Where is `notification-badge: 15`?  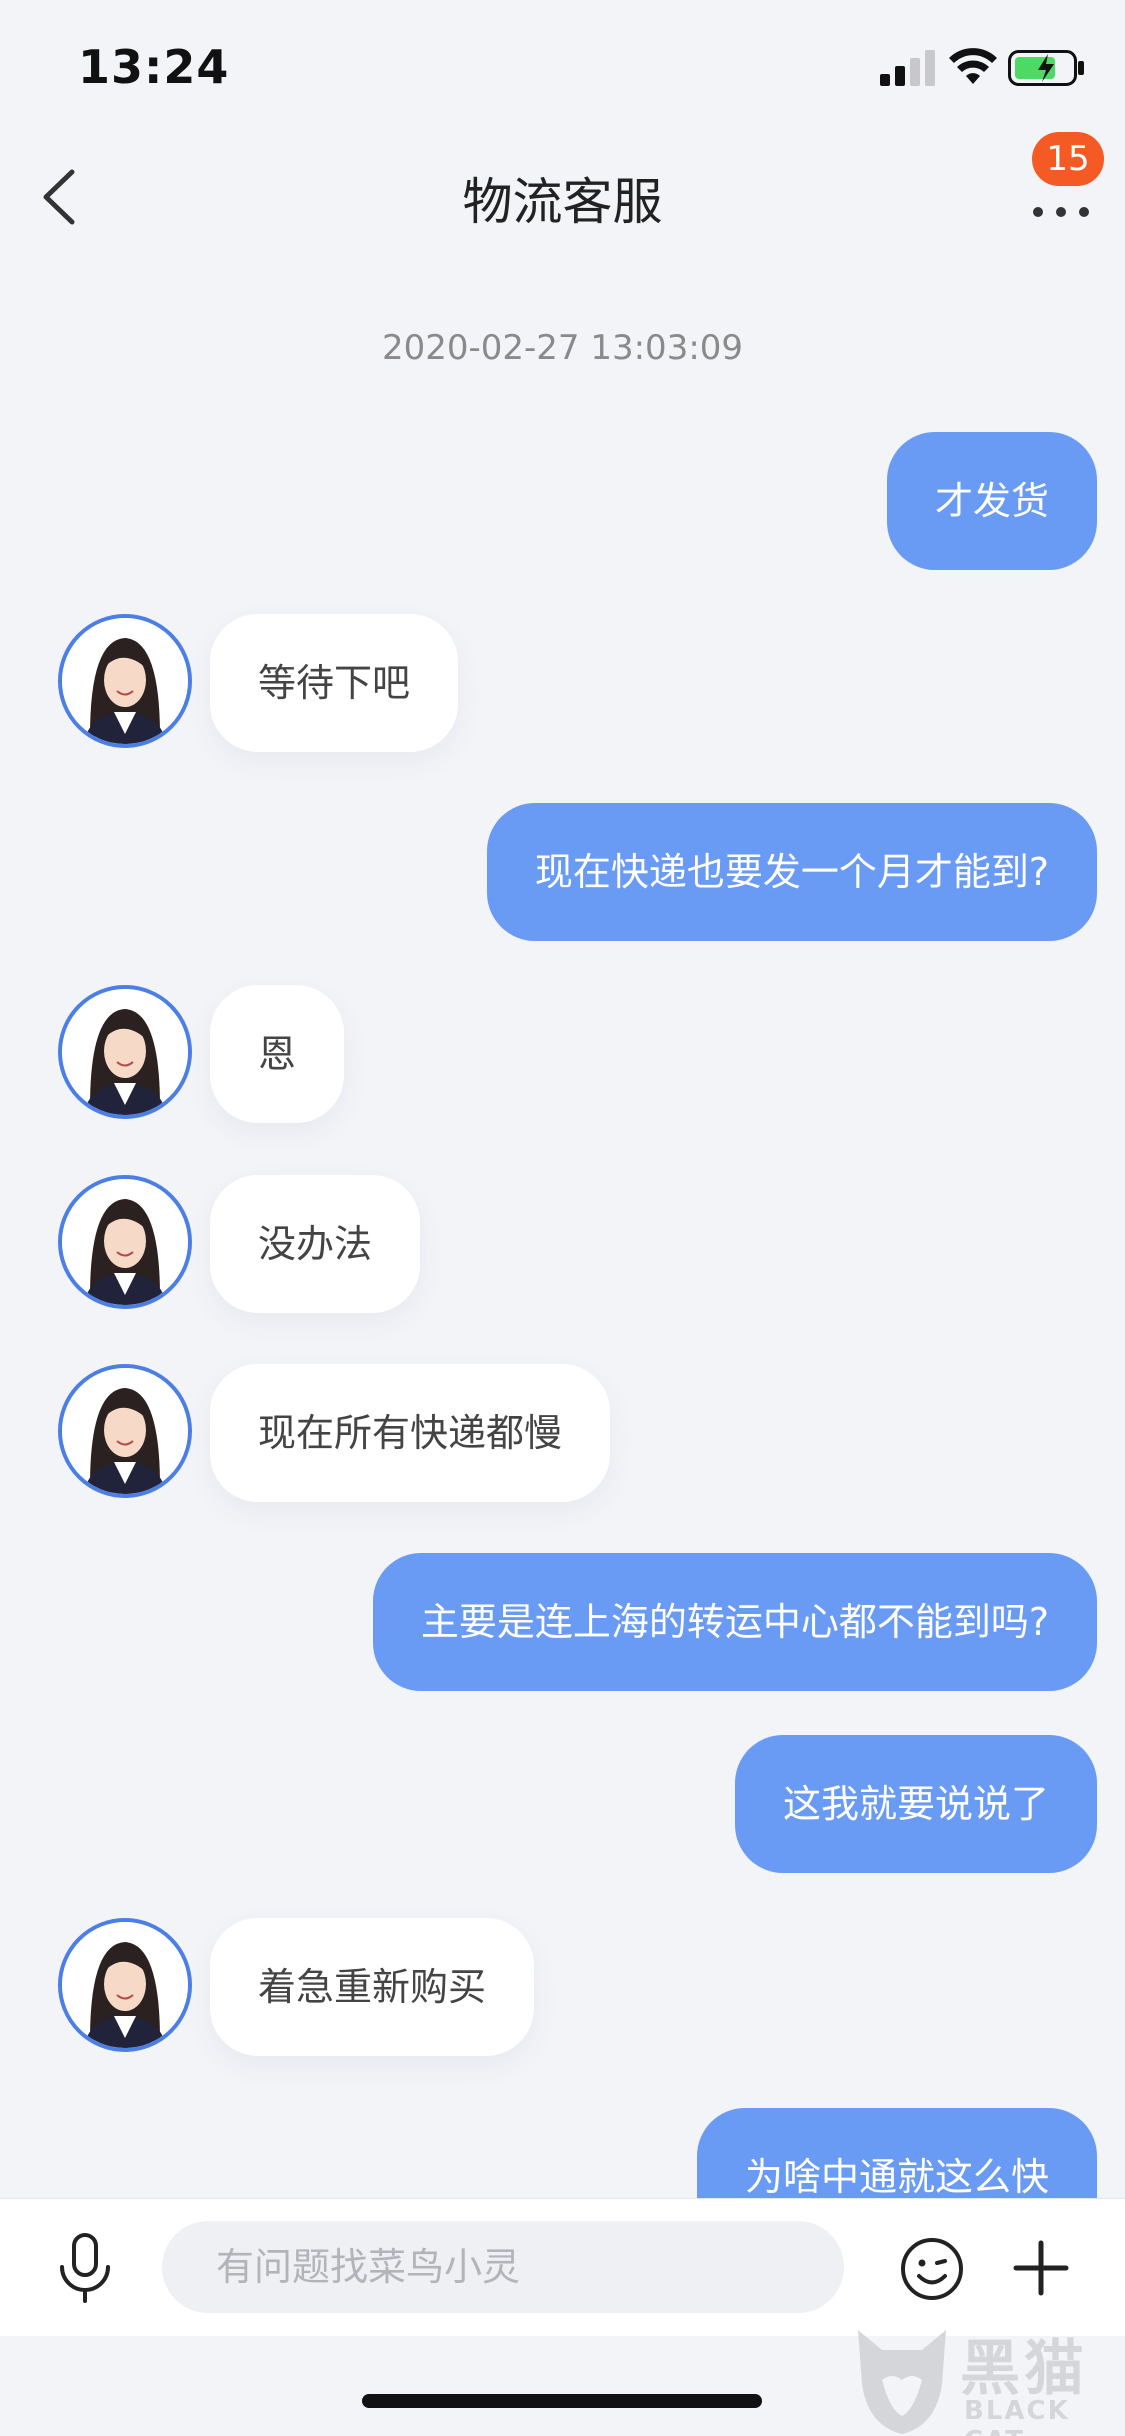
notification-badge: 15 is located at coordinates (1068, 159).